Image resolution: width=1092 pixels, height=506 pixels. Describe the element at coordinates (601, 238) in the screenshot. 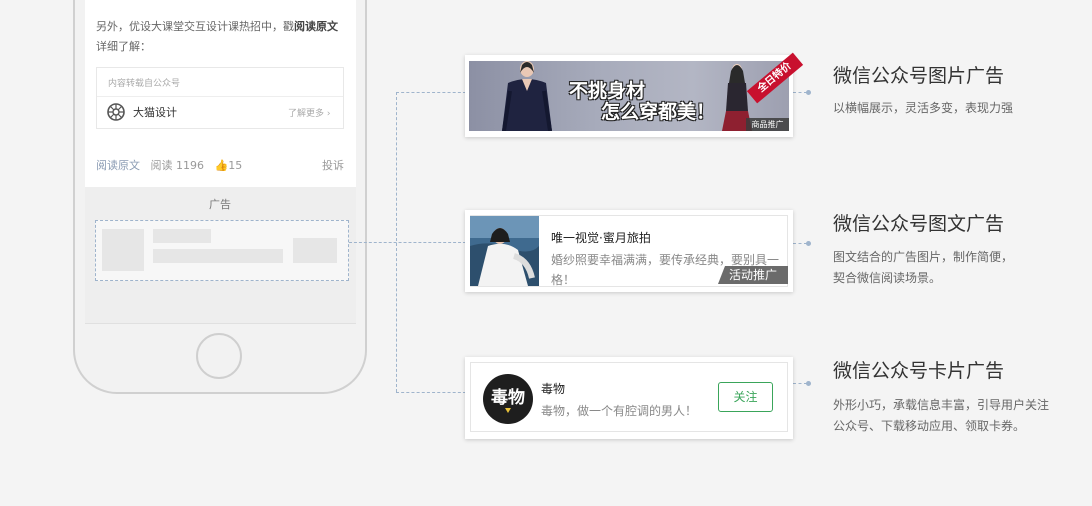

I see `feed-ad-title: 唯一视觉·蜜月旅拍` at that location.